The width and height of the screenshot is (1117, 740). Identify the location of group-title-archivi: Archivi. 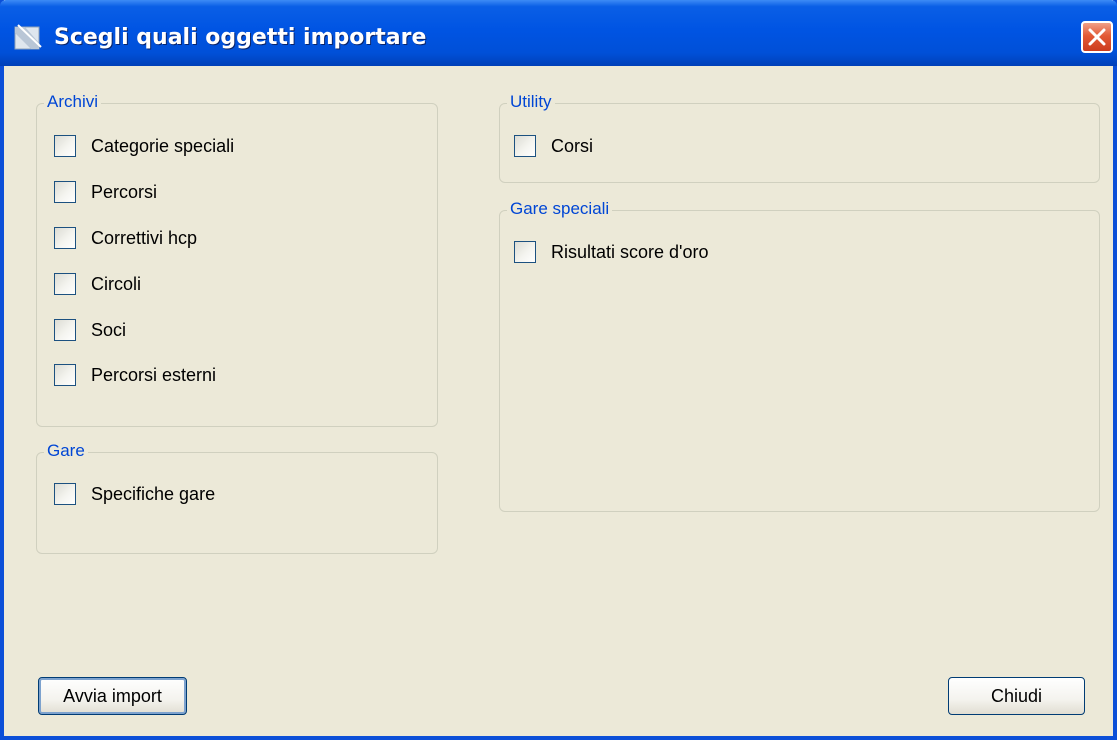
(73, 102).